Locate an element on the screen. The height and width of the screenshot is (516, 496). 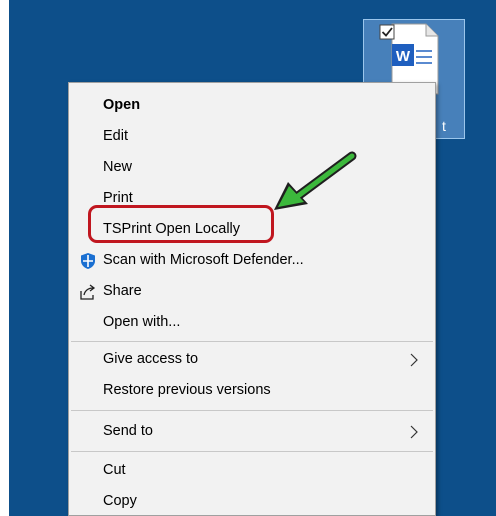
highlight-box is located at coordinates (181, 224).